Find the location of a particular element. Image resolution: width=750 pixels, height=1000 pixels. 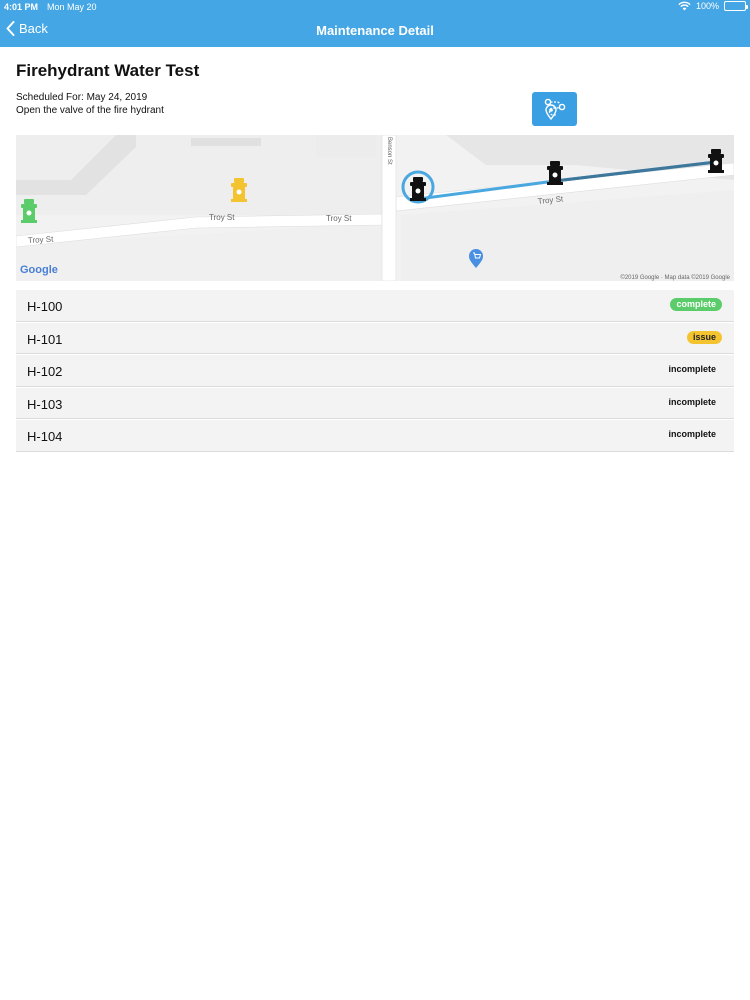

status-badge: issue is located at coordinates (704, 337).